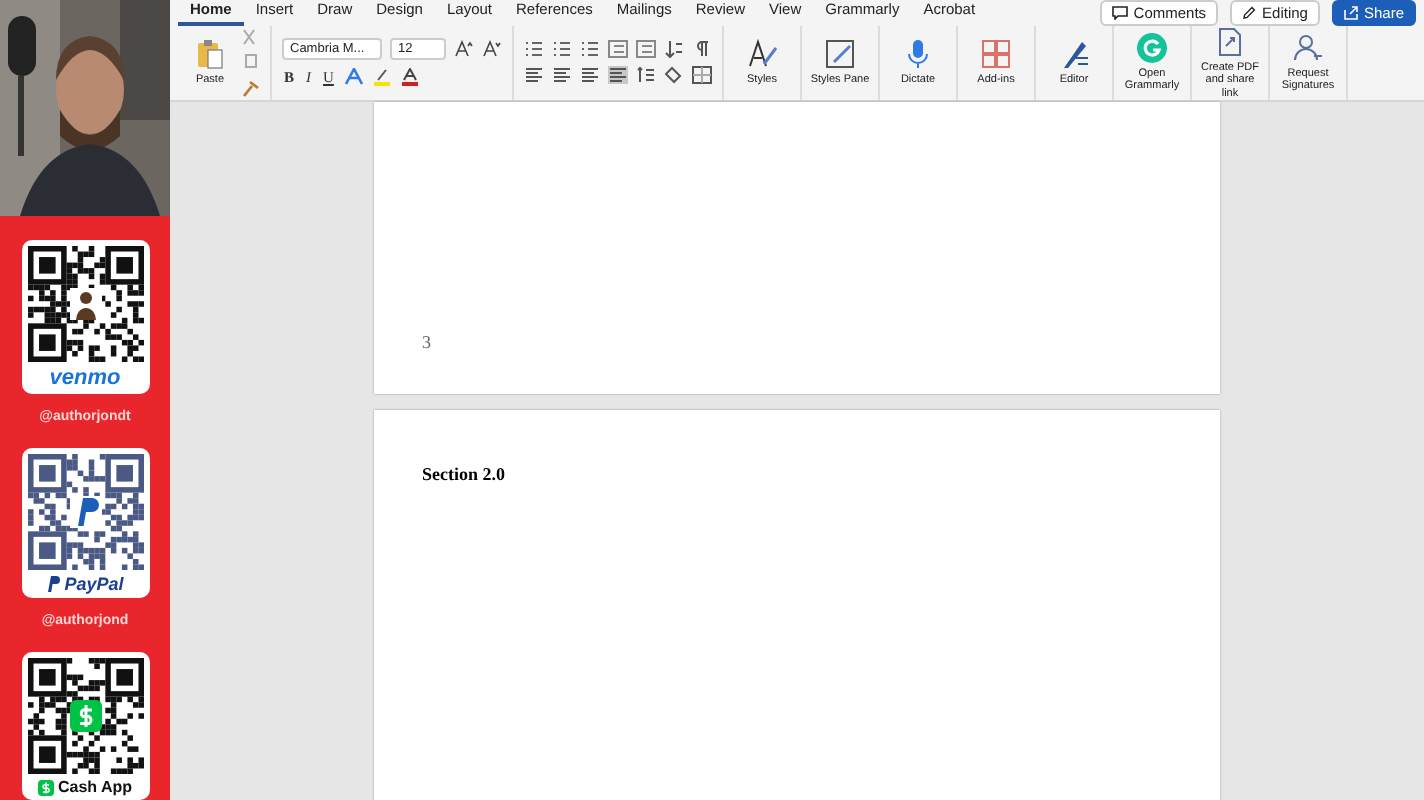 The height and width of the screenshot is (800, 1424). Describe the element at coordinates (702, 75) in the screenshot. I see `borders-icon` at that location.